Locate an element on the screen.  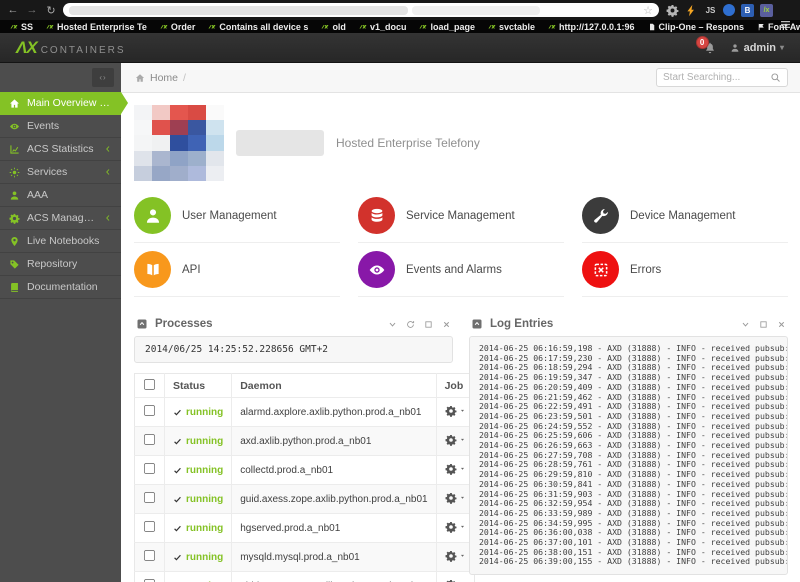
blue-circle-icon is located at coordinates (729, 10).